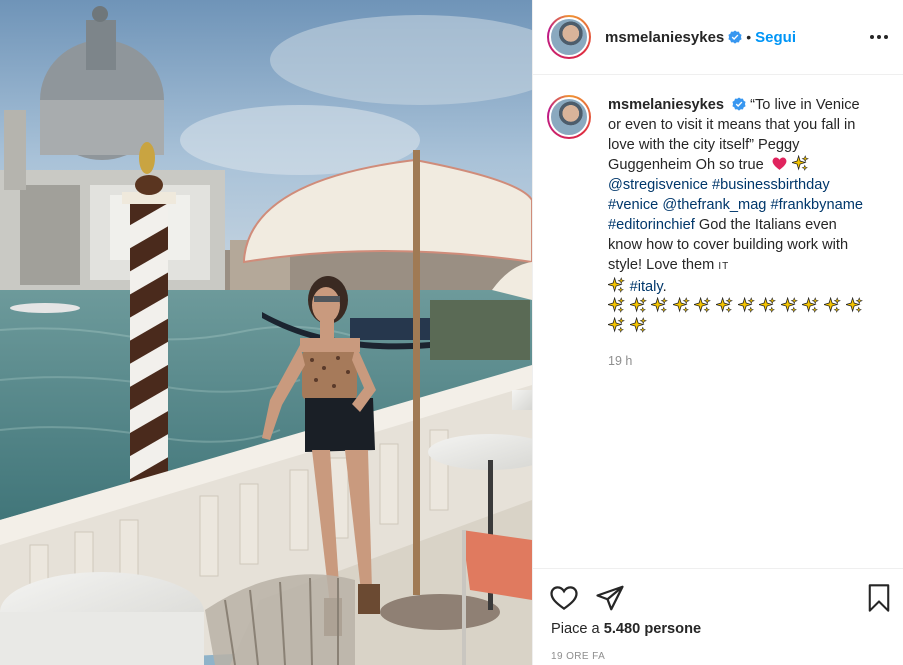 This screenshot has height=665, width=903. Describe the element at coordinates (633, 205) in the screenshot. I see `hashtag-venice: #venice` at that location.